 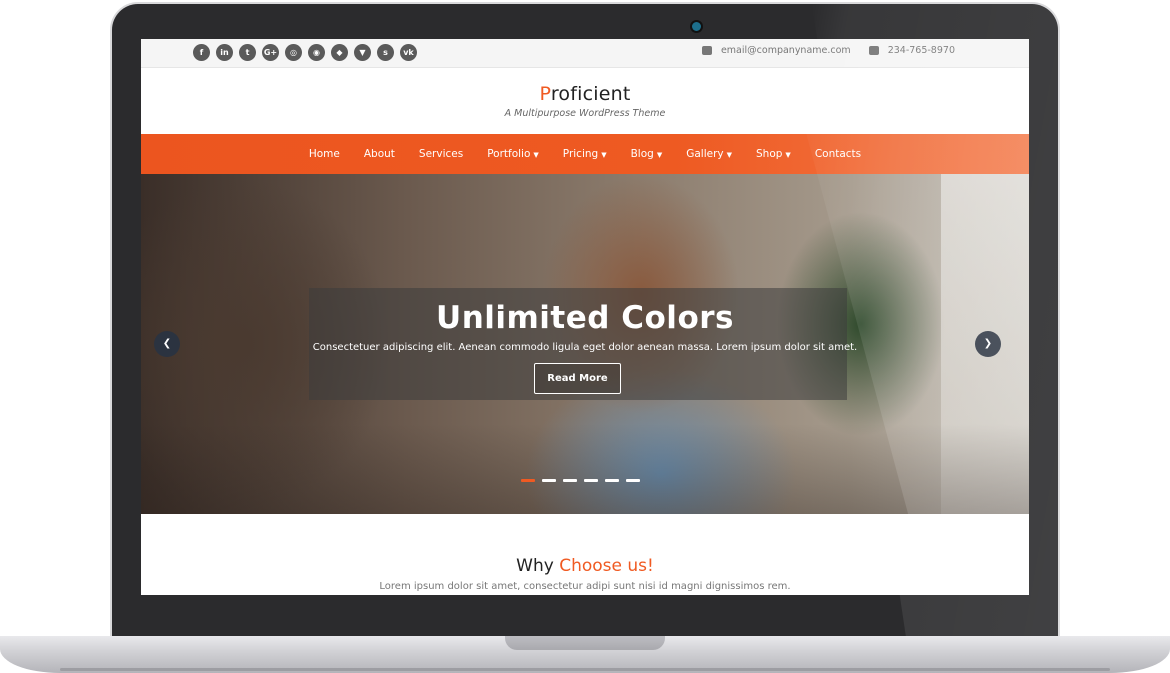 I want to click on nav-item-pricing: Pricing ▼, so click(x=585, y=154).